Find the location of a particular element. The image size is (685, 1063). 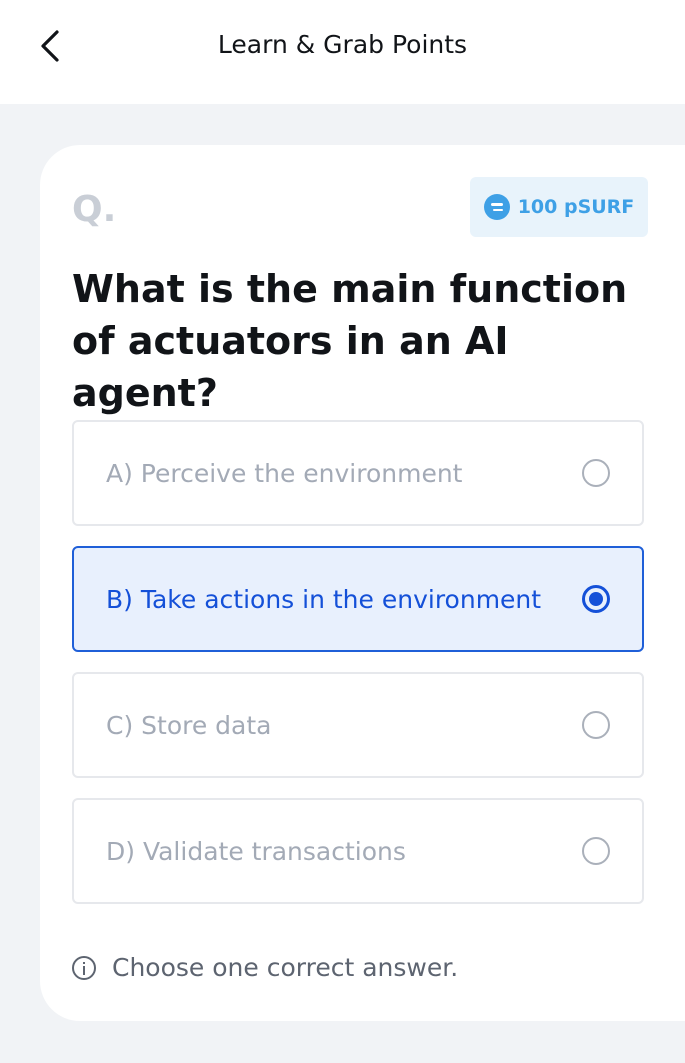

answer-option-label: C) Store data is located at coordinates (189, 725).